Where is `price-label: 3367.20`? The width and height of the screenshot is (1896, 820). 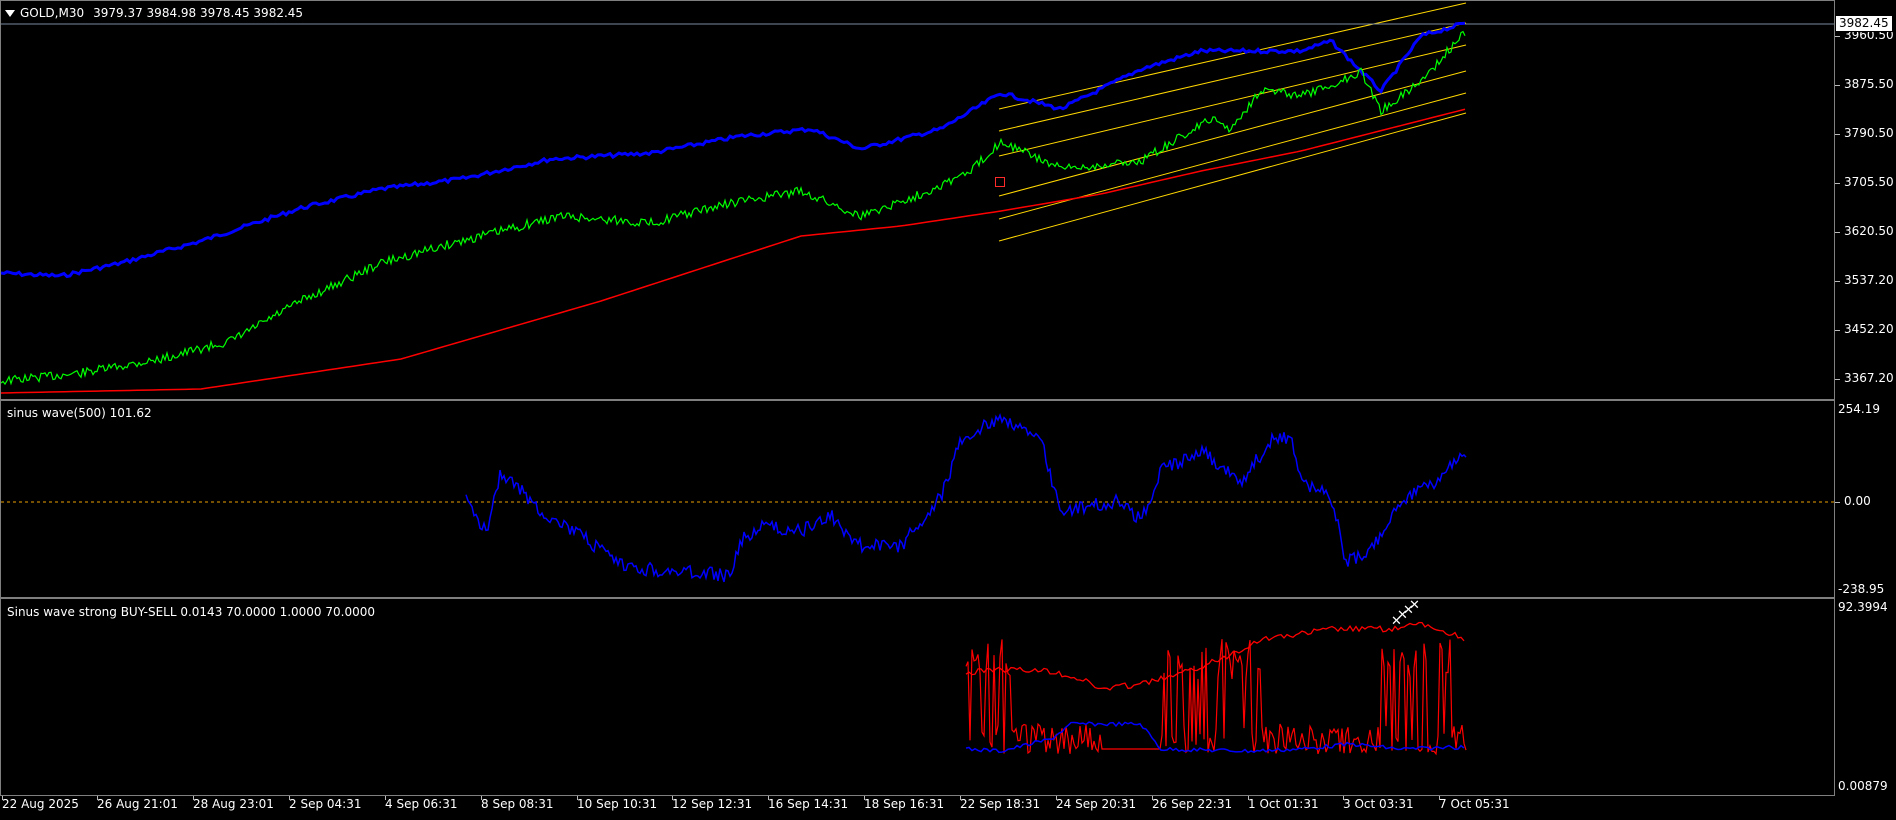 price-label: 3367.20 is located at coordinates (1869, 378).